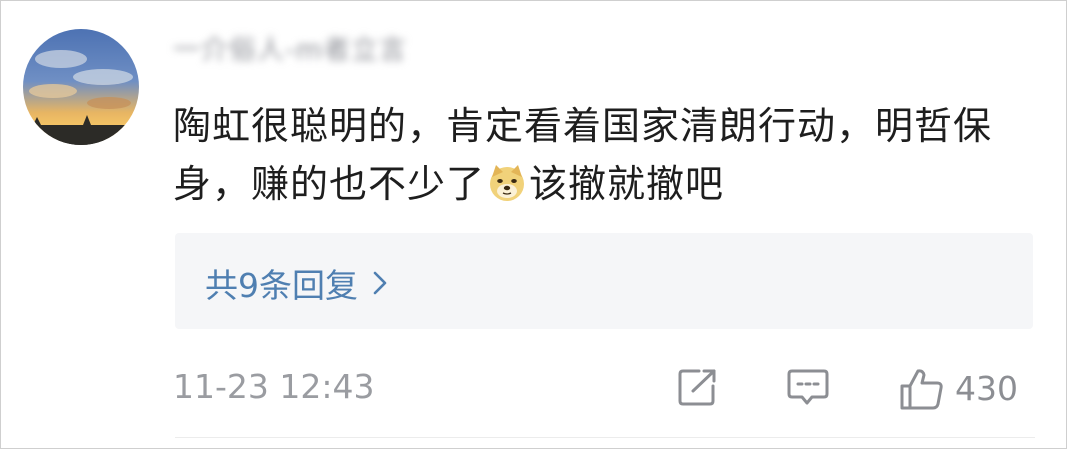  Describe the element at coordinates (986, 388) in the screenshot. I see `like-count: 430` at that location.